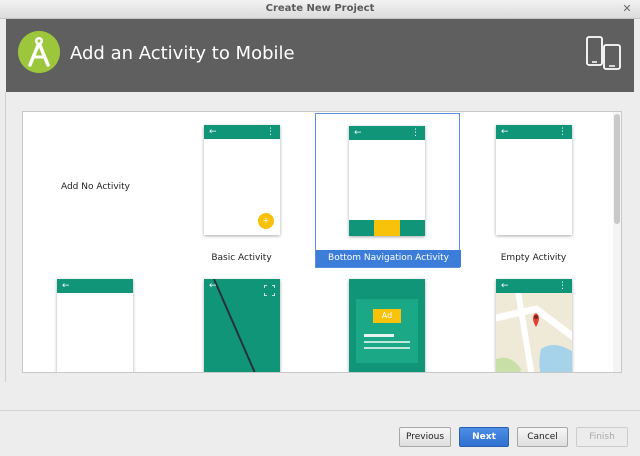  What do you see at coordinates (387, 331) in the screenshot?
I see `ad-card: Ad` at bounding box center [387, 331].